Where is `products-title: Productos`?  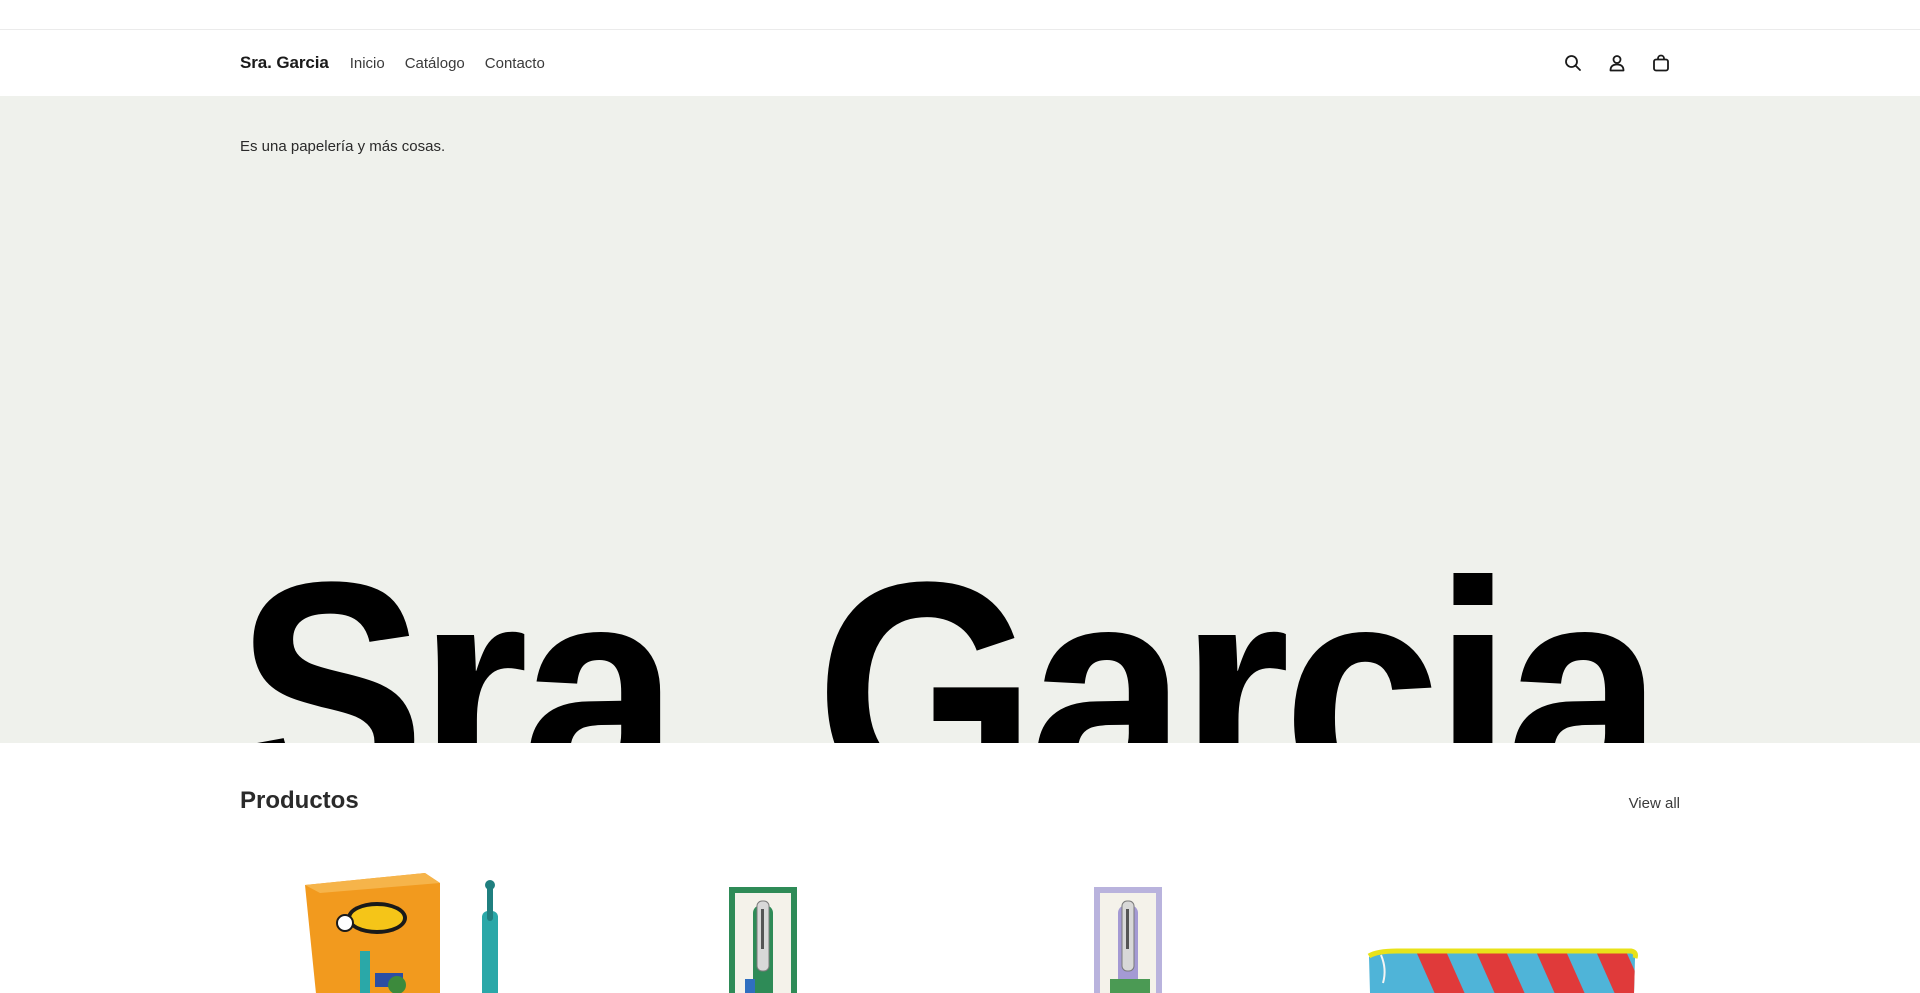 products-title: Productos is located at coordinates (299, 800).